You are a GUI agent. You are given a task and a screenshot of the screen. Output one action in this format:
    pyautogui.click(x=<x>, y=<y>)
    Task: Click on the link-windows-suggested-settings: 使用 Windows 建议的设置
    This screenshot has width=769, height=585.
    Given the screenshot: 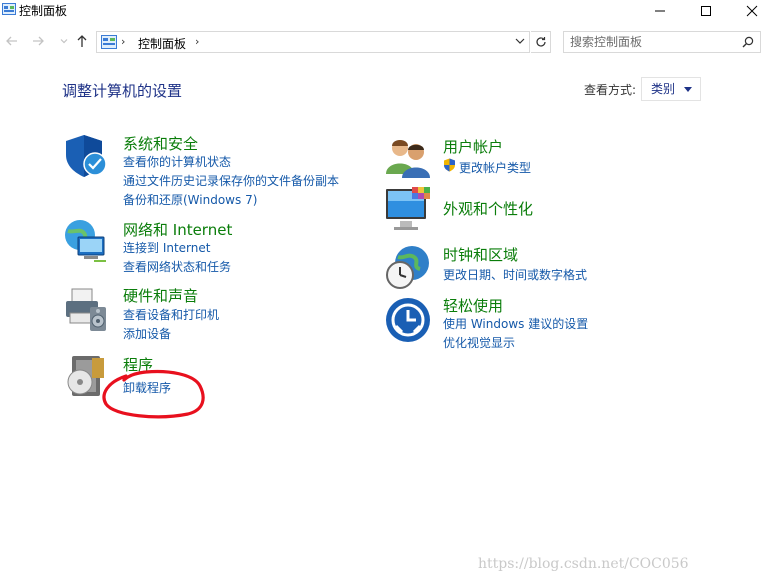 What is the action you would take?
    pyautogui.click(x=515, y=323)
    